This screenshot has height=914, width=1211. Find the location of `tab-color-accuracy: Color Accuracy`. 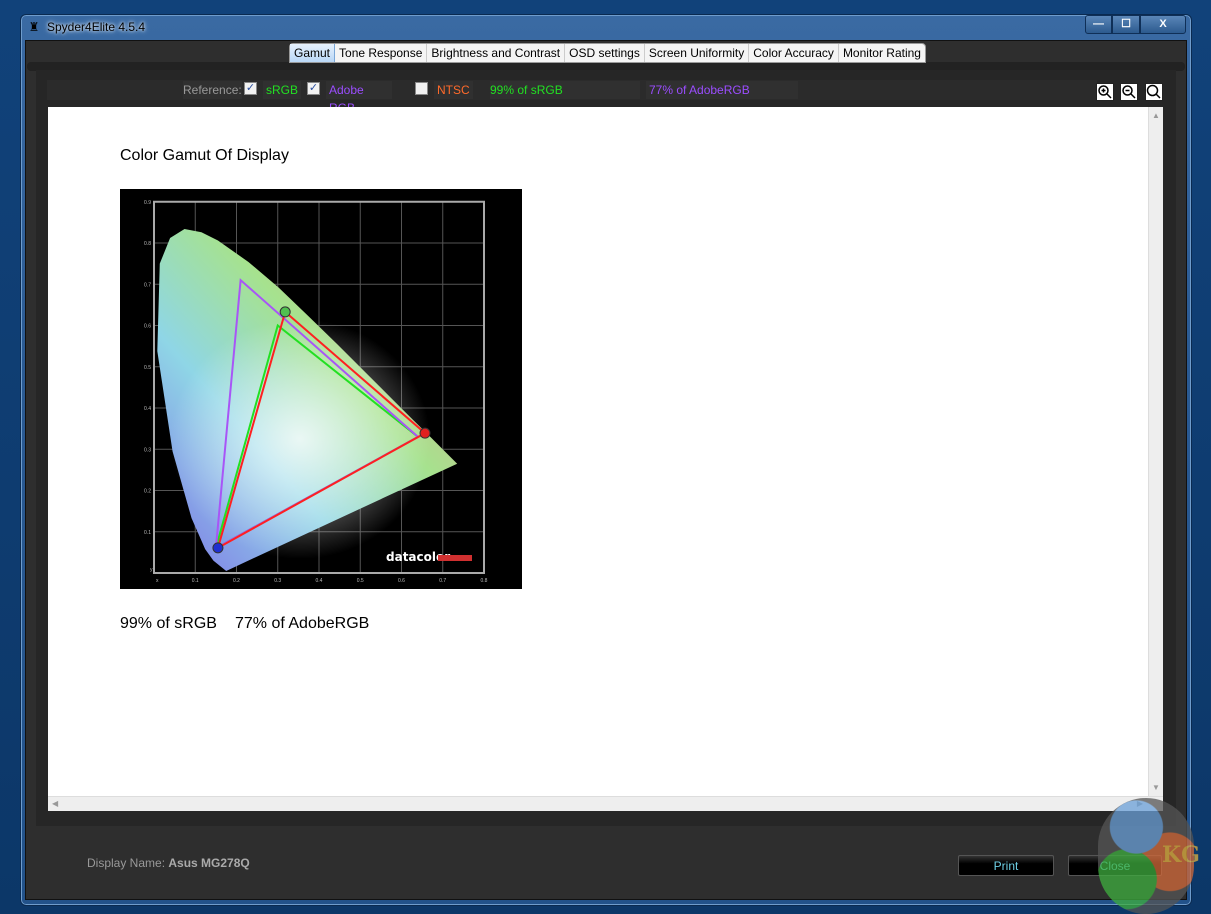

tab-color-accuracy: Color Accuracy is located at coordinates (794, 53).